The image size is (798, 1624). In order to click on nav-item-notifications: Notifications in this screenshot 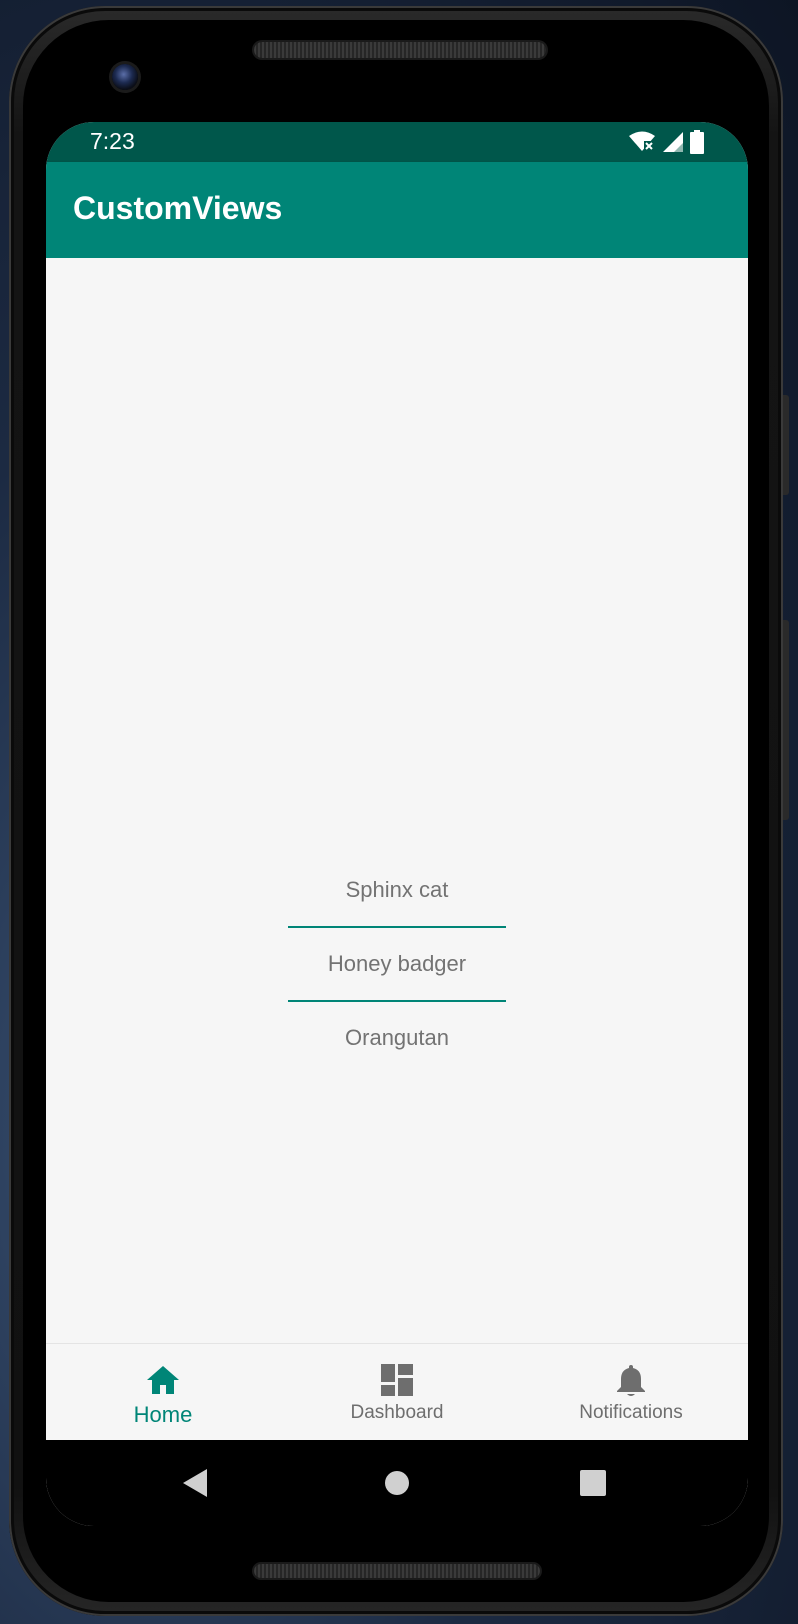, I will do `click(631, 1392)`.